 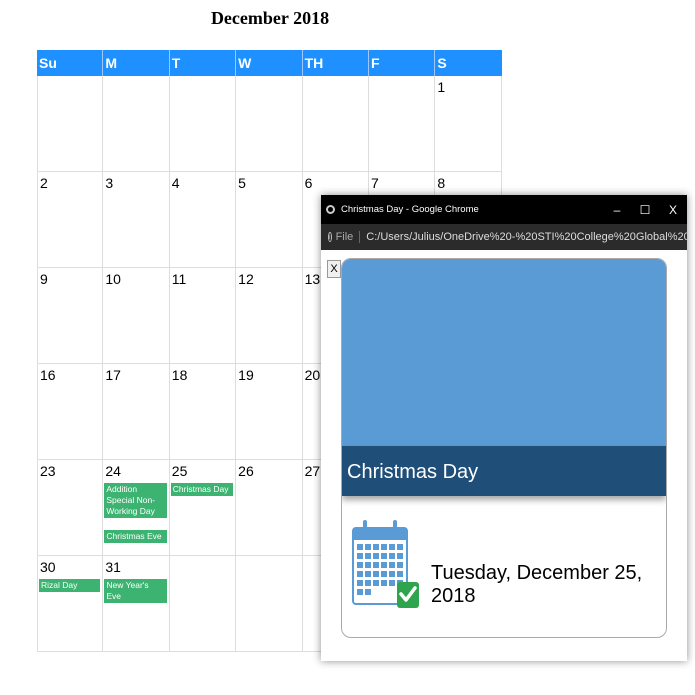 What do you see at coordinates (334, 269) in the screenshot?
I see `close-popup-button: X` at bounding box center [334, 269].